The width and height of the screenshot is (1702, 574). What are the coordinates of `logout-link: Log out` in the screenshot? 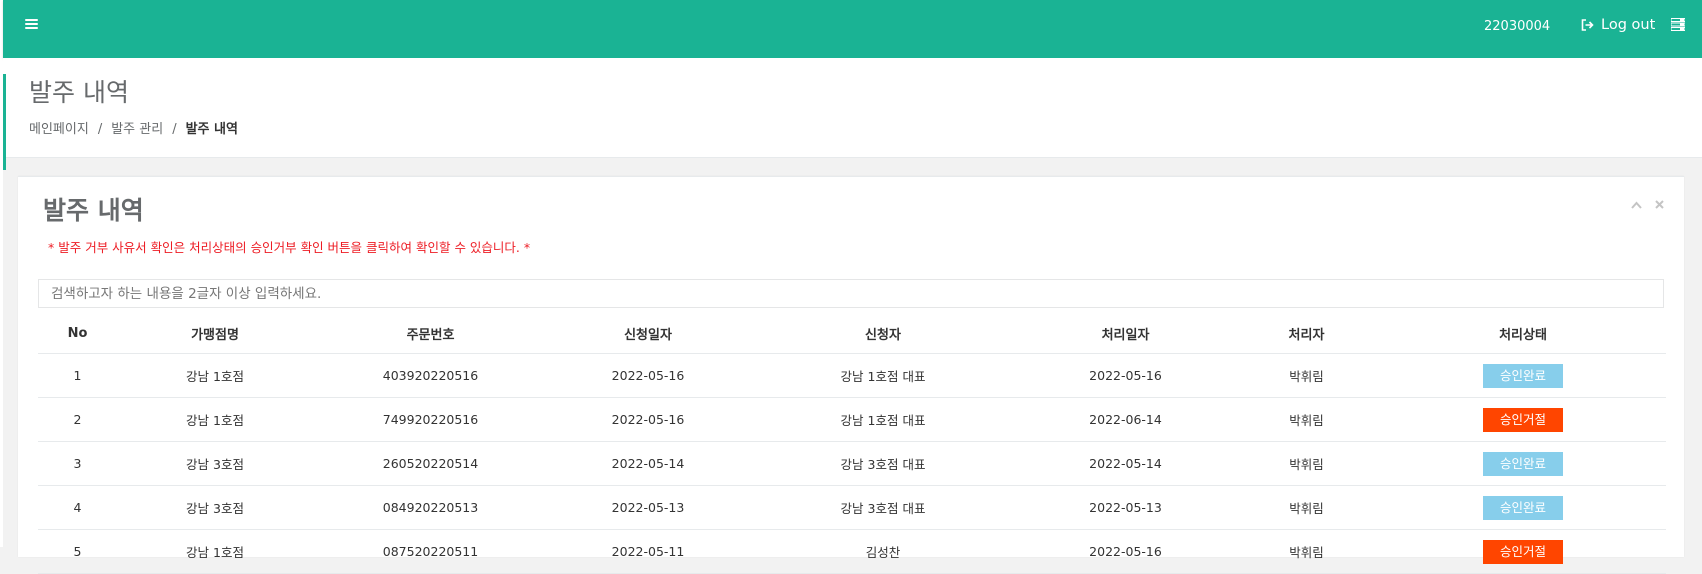 It's located at (1618, 25).